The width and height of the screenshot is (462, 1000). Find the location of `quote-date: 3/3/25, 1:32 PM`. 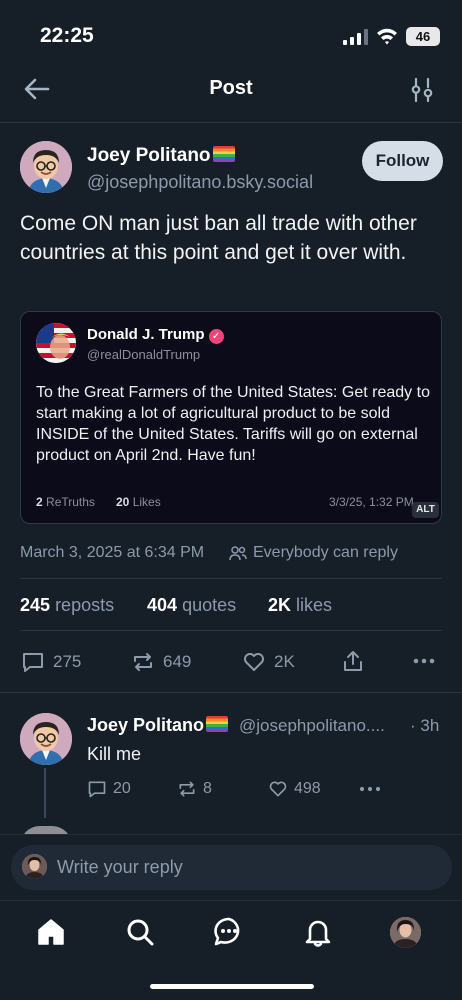

quote-date: 3/3/25, 1:32 PM is located at coordinates (371, 502).